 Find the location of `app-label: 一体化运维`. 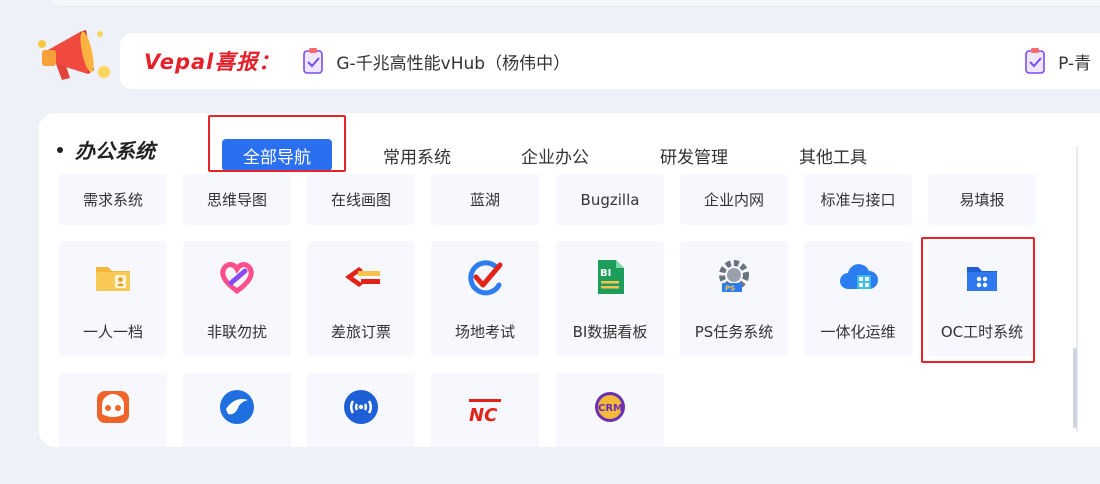

app-label: 一体化运维 is located at coordinates (858, 332).